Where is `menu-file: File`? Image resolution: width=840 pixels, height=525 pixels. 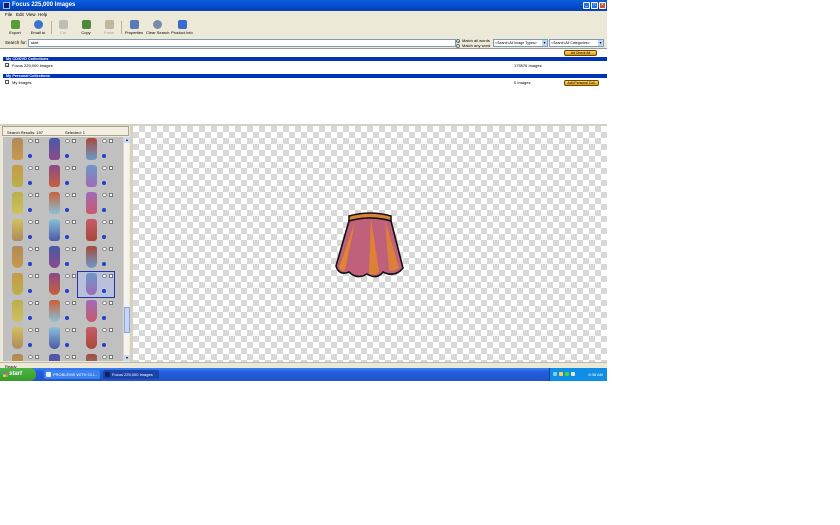
menu-file: File is located at coordinates (8, 14).